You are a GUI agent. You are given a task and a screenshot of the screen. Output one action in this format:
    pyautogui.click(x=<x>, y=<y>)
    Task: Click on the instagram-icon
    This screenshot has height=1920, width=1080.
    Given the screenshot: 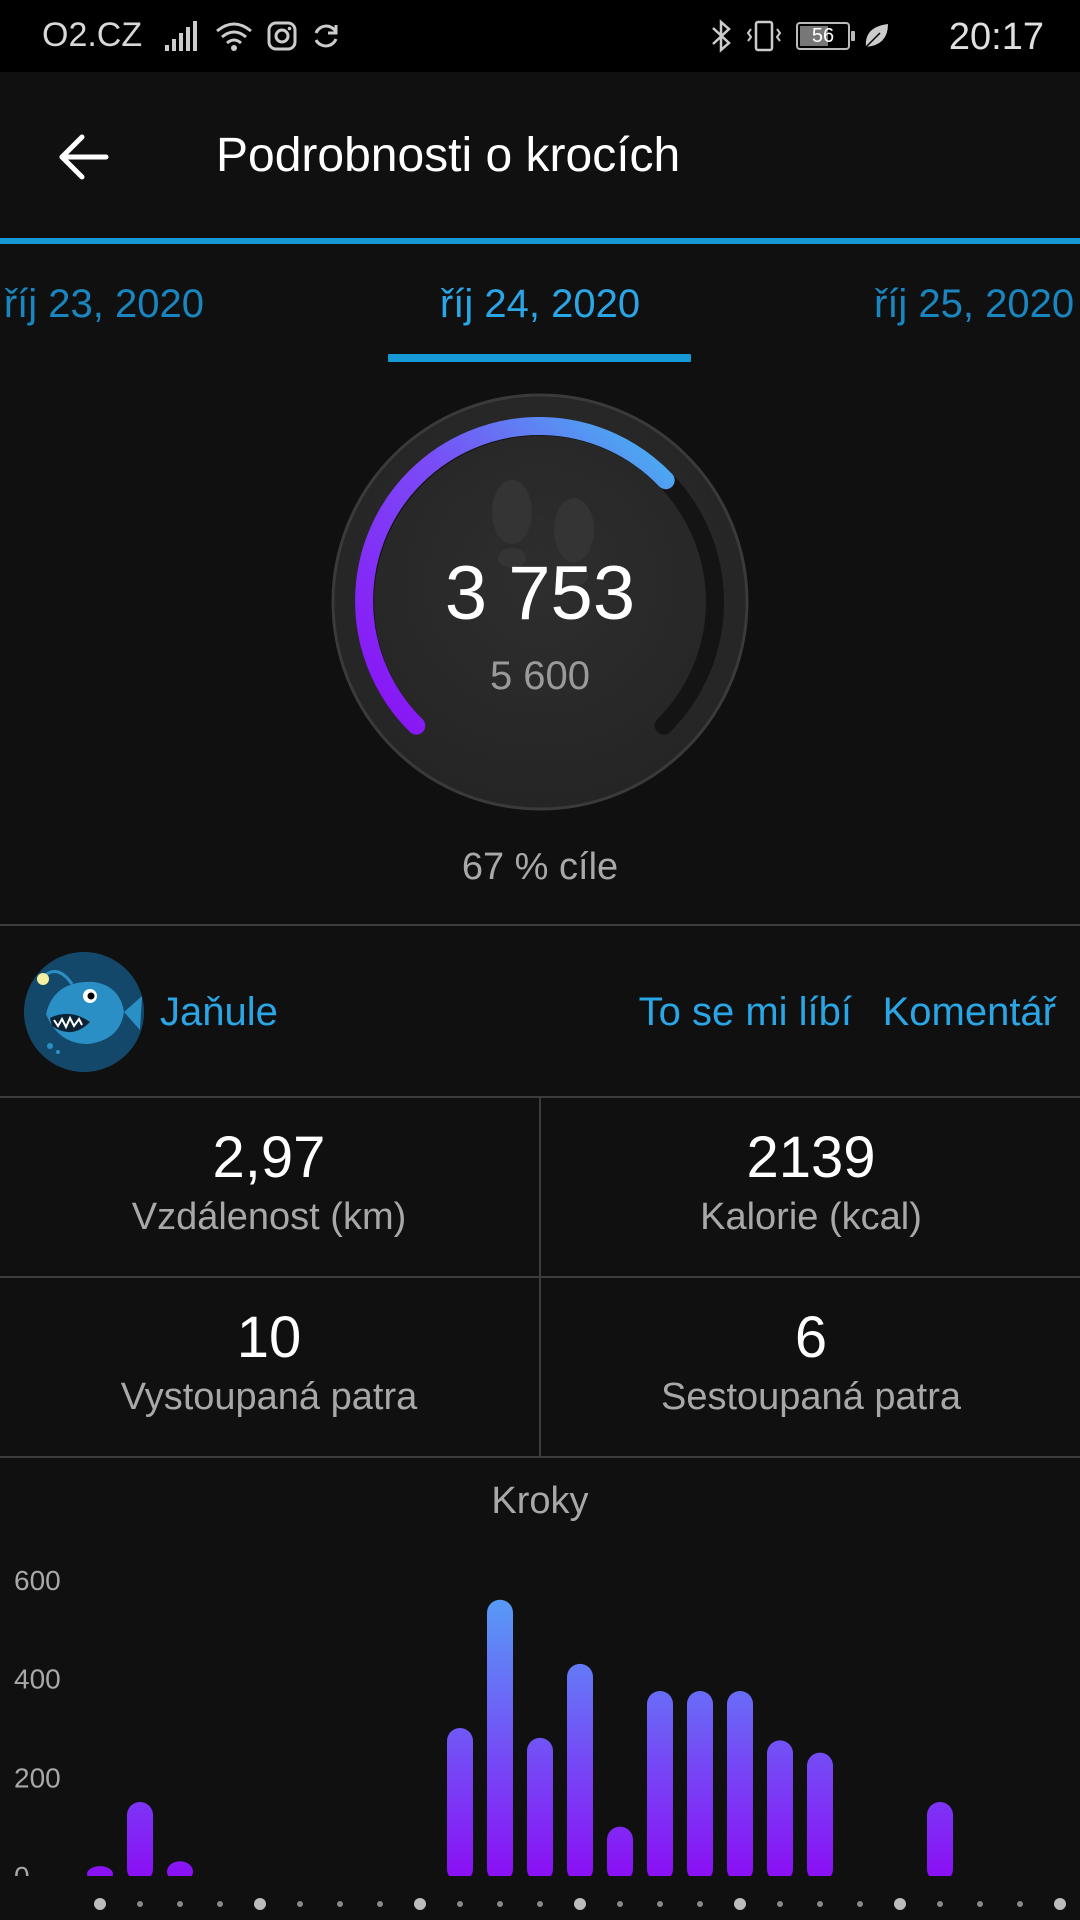 What is the action you would take?
    pyautogui.click(x=282, y=36)
    